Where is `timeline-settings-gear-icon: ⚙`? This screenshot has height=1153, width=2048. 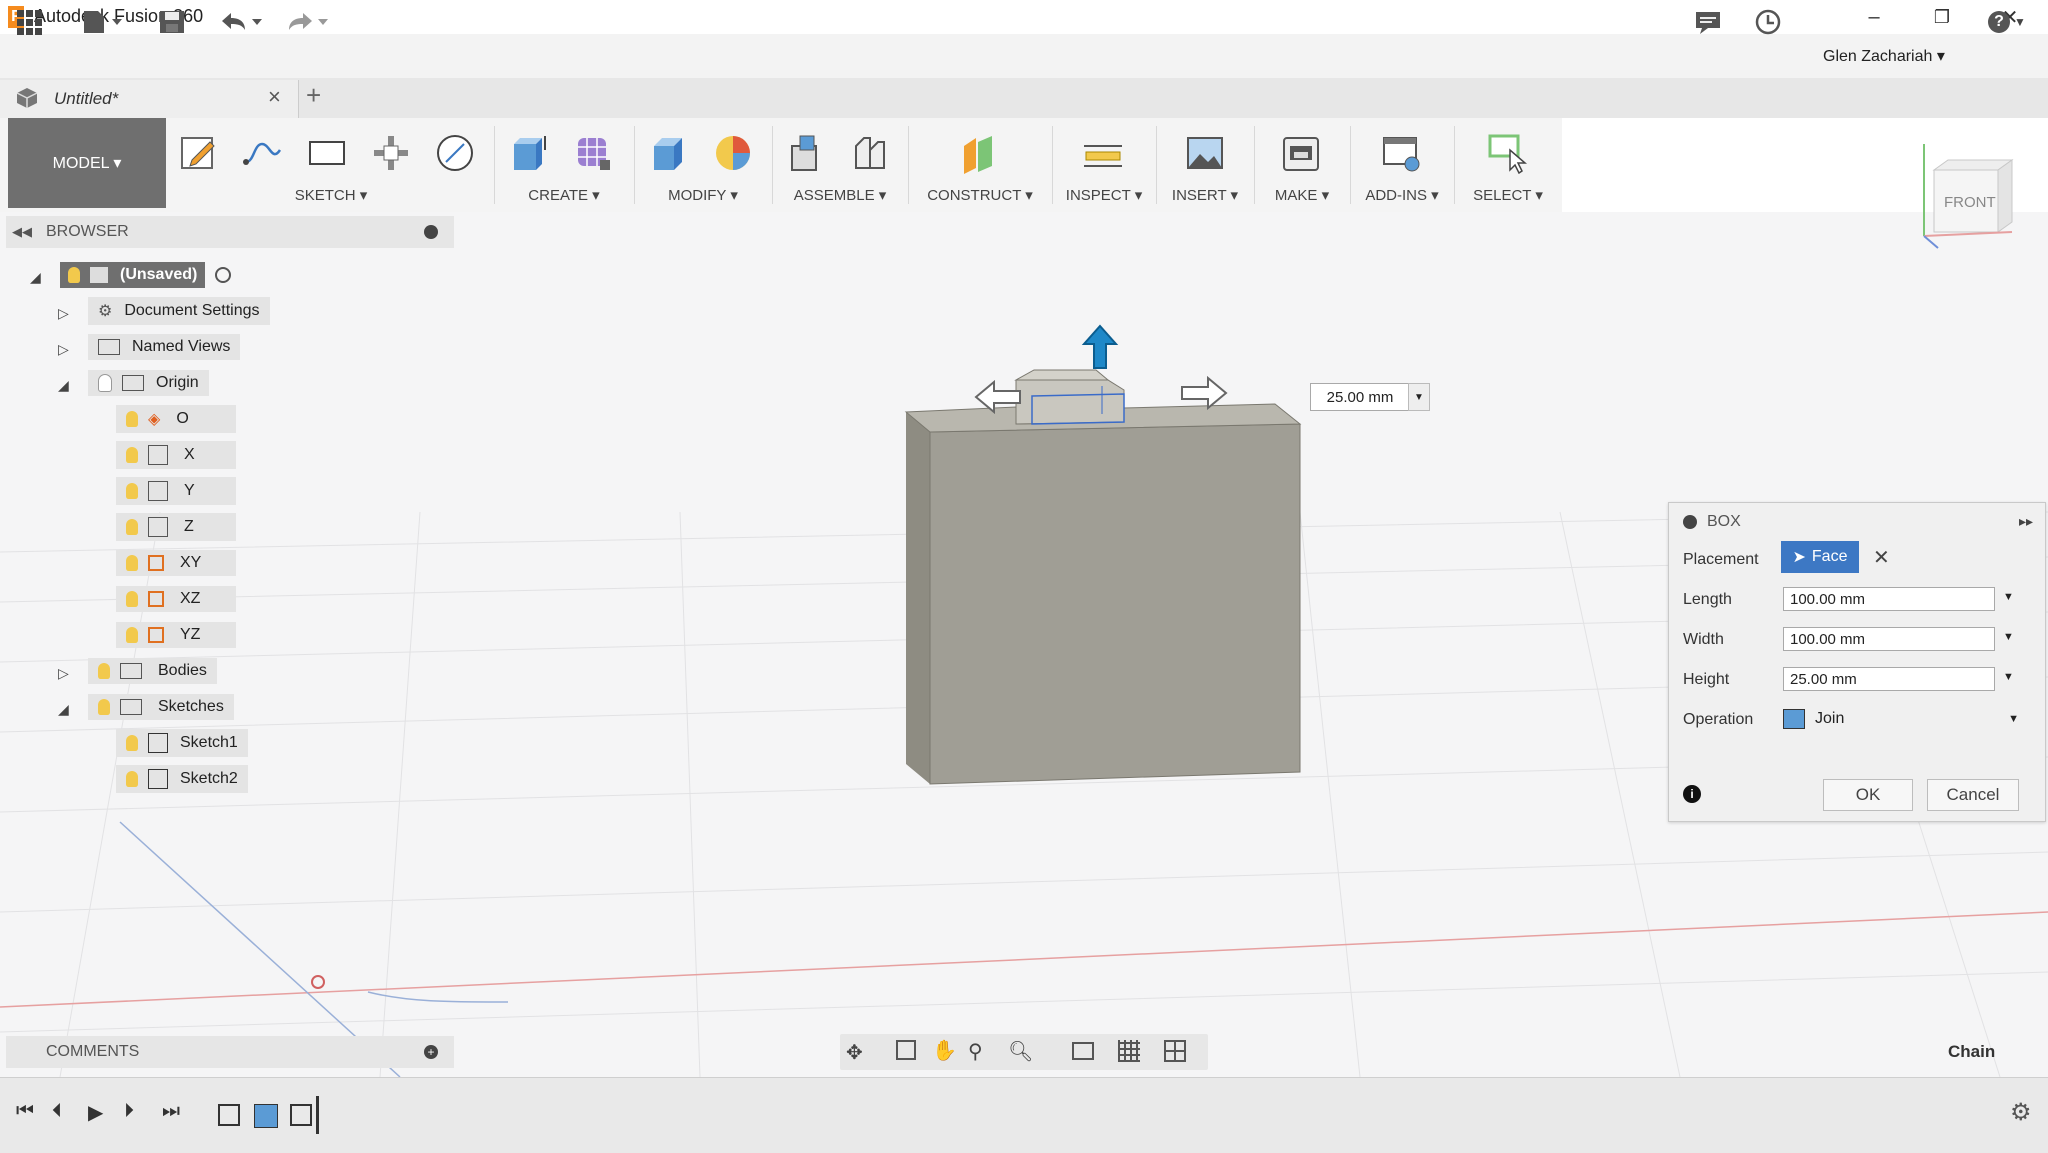 timeline-settings-gear-icon: ⚙ is located at coordinates (2021, 1112).